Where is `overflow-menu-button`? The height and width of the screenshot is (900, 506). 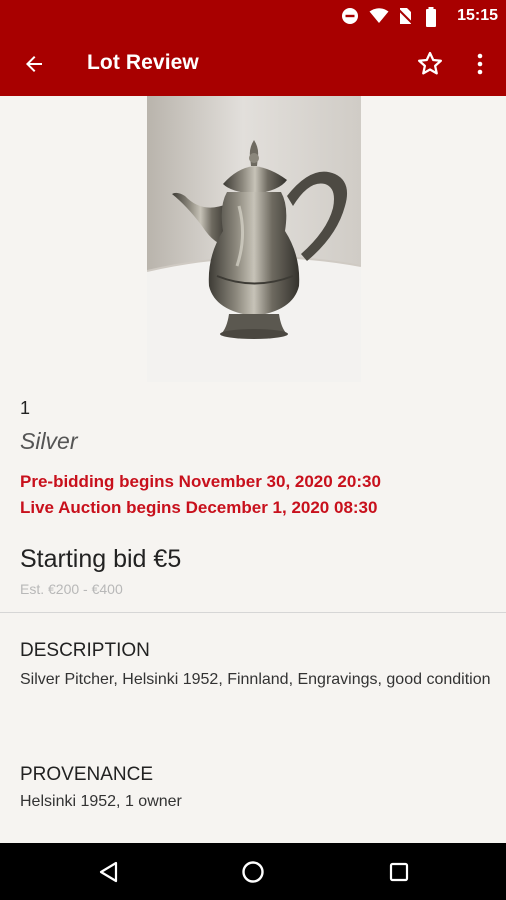
overflow-menu-button is located at coordinates (480, 64).